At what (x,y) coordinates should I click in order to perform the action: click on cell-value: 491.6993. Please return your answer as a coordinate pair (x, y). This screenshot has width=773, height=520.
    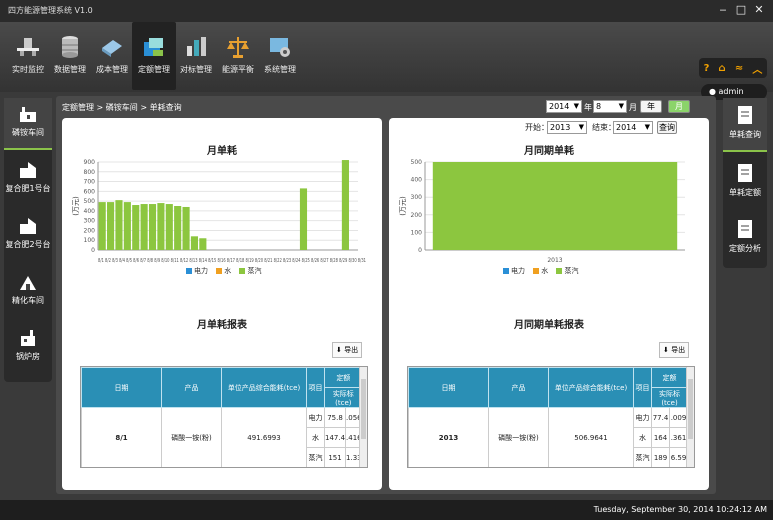
    Looking at the image, I should click on (264, 437).